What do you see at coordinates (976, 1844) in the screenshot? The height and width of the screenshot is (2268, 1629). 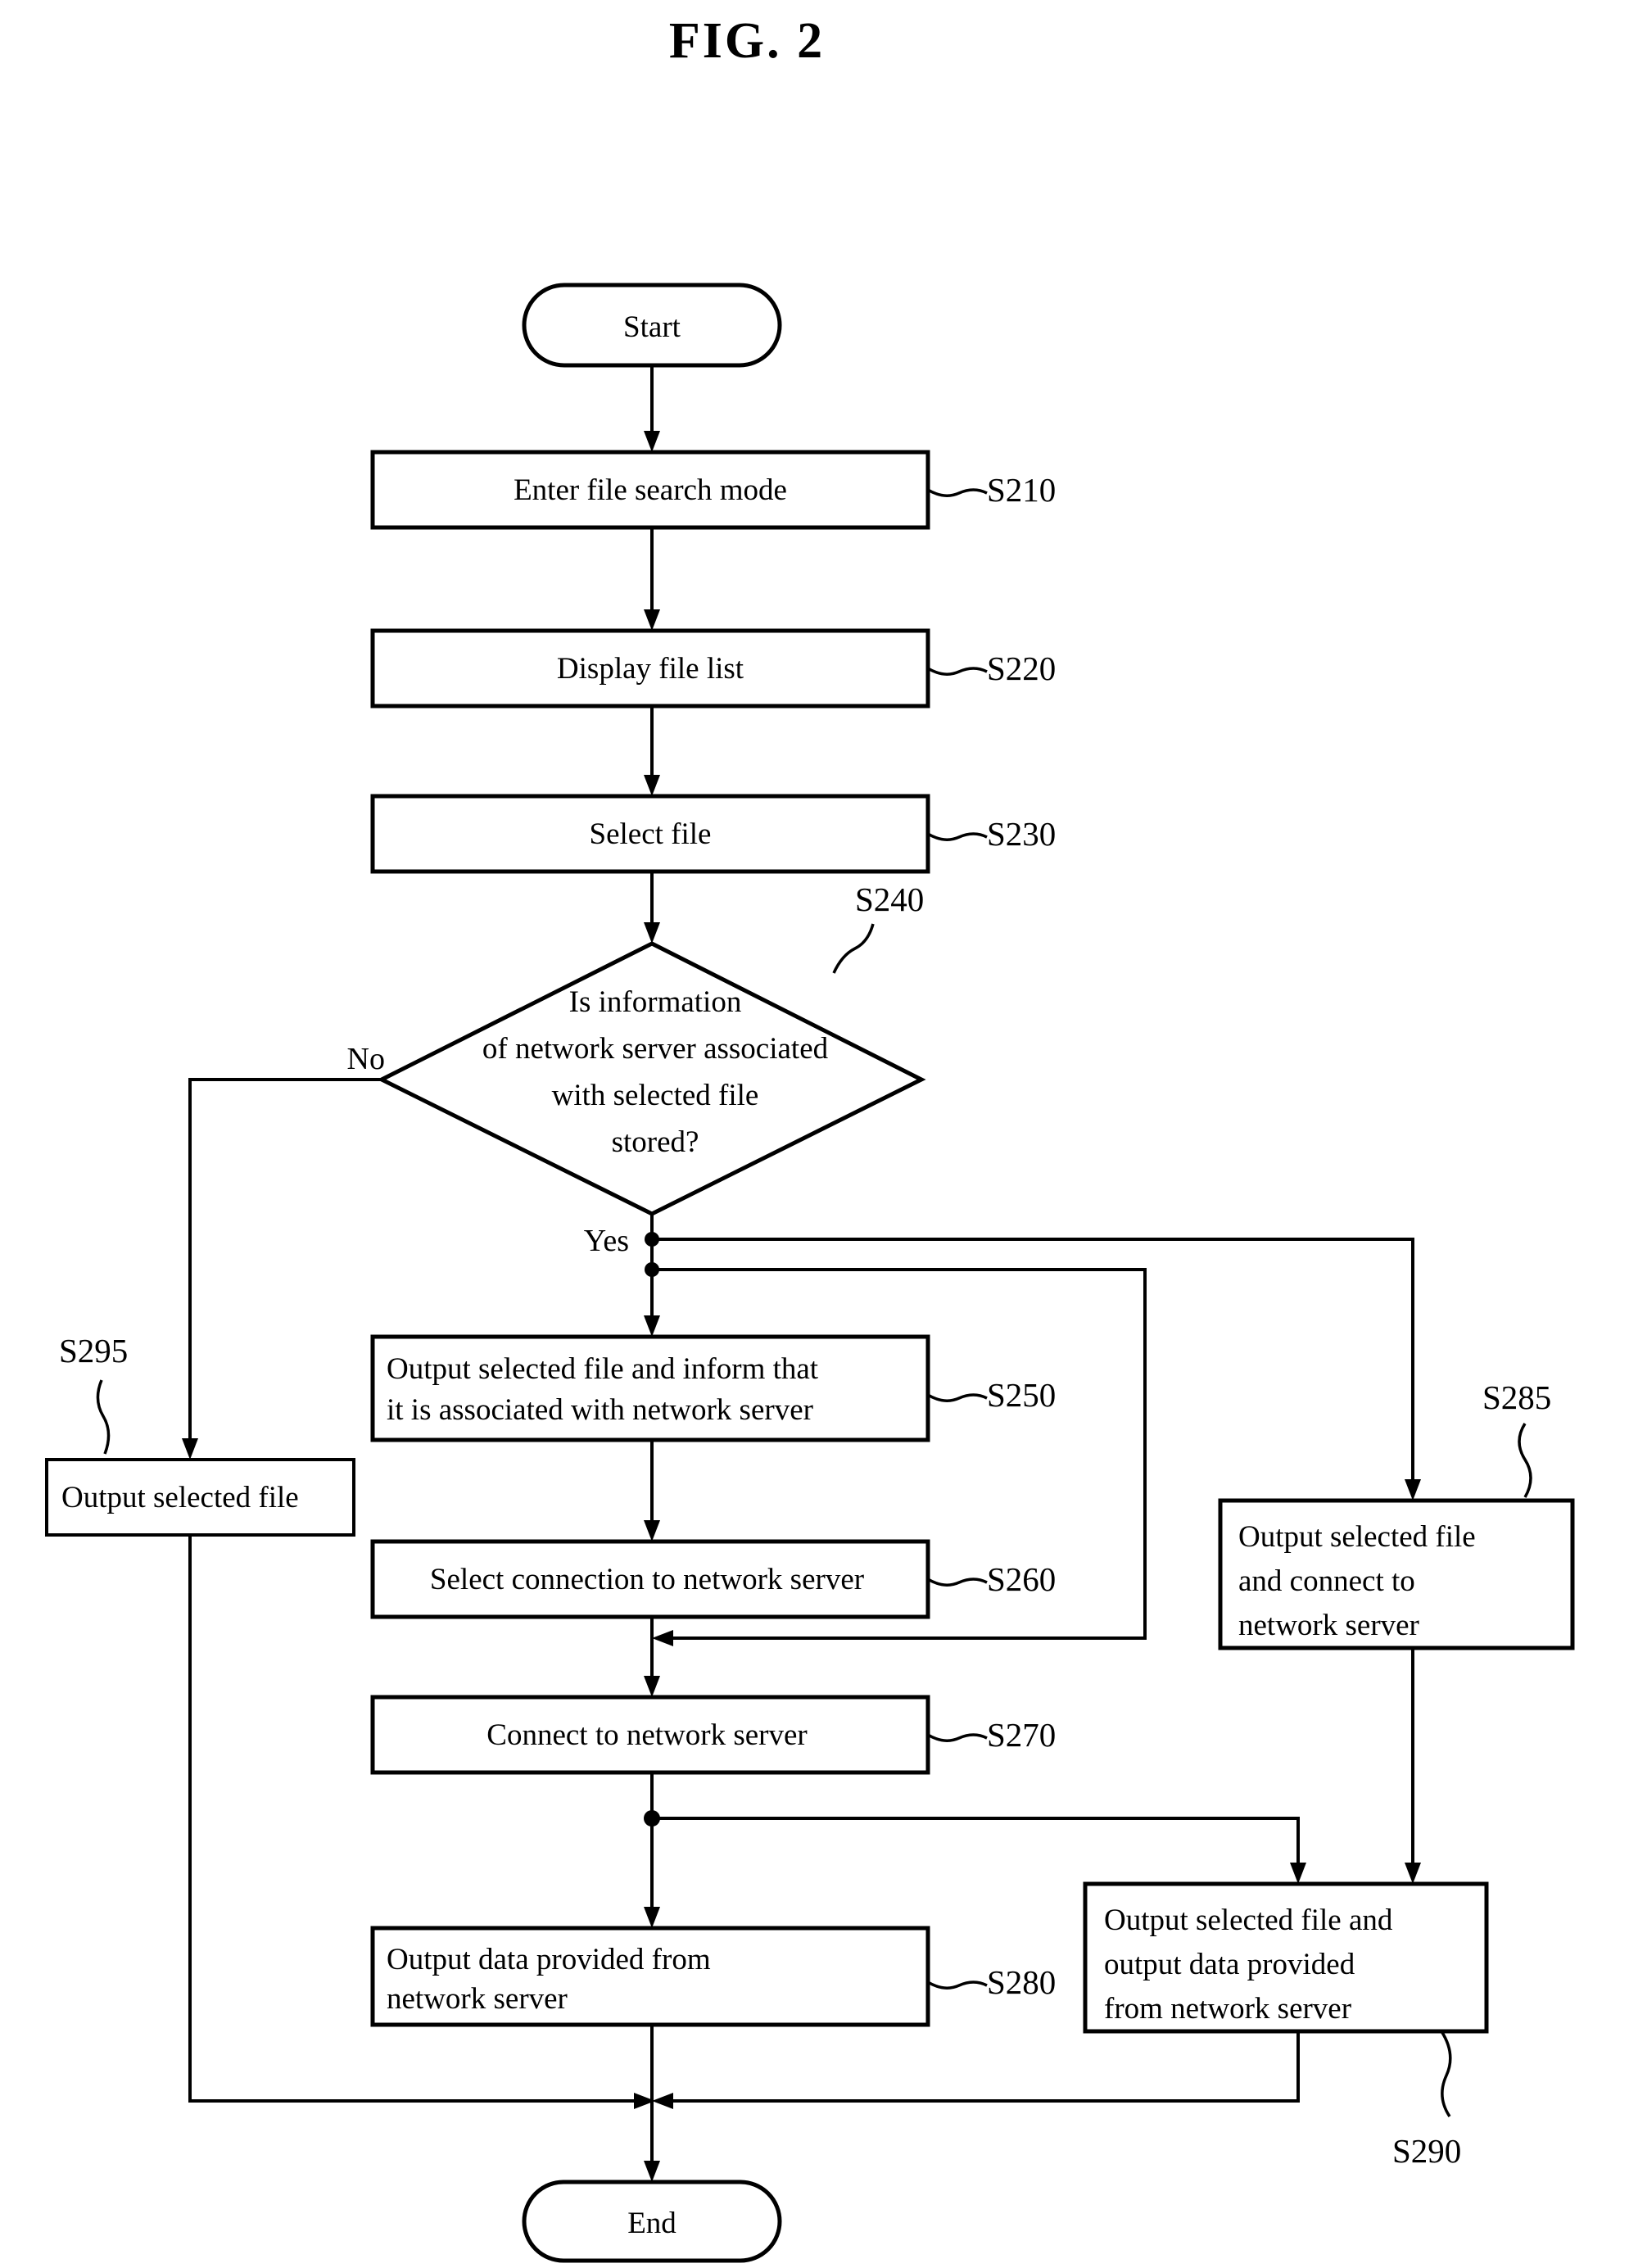 I see `edge-s270-to-s290` at bounding box center [976, 1844].